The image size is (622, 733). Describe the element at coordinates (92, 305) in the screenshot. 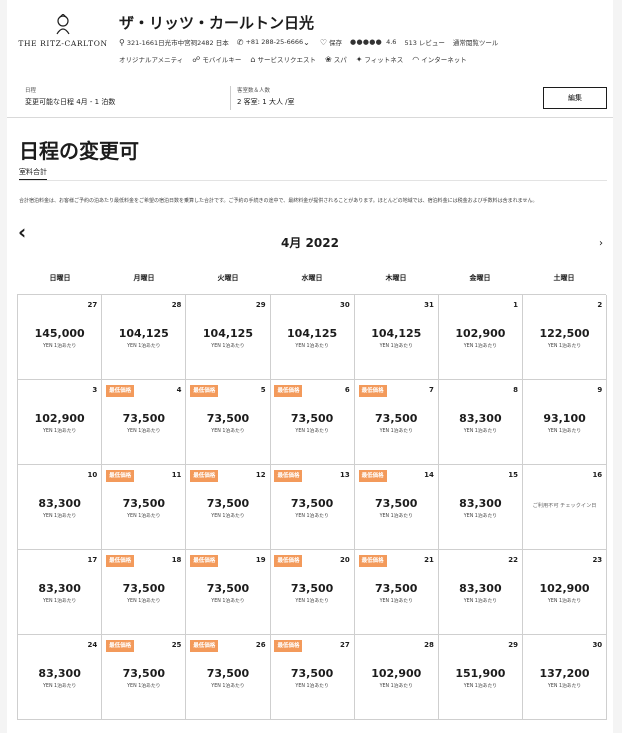

I see `day-number: 27` at that location.